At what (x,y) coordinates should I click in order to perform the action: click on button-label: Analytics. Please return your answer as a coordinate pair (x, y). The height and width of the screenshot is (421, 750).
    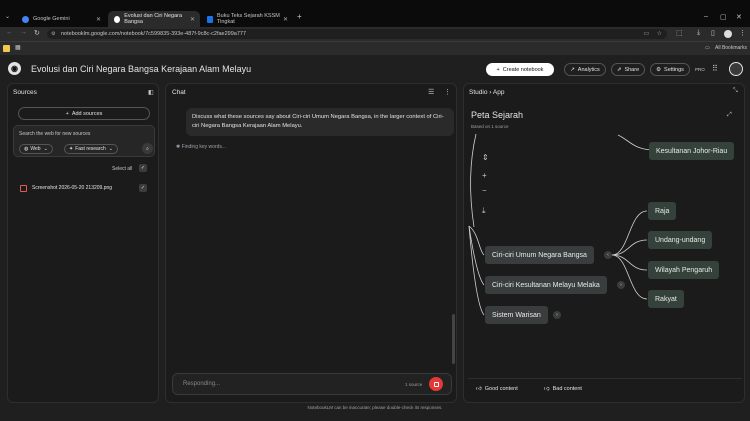
    Looking at the image, I should click on (588, 69).